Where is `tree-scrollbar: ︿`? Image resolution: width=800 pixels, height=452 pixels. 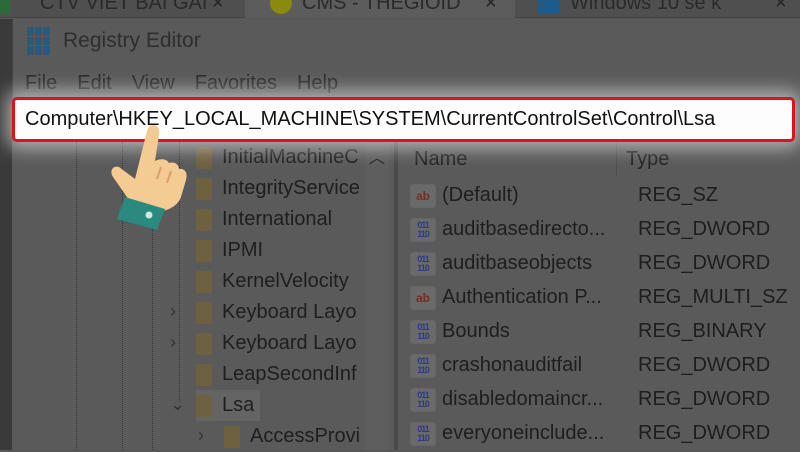 tree-scrollbar: ︿ is located at coordinates (377, 296).